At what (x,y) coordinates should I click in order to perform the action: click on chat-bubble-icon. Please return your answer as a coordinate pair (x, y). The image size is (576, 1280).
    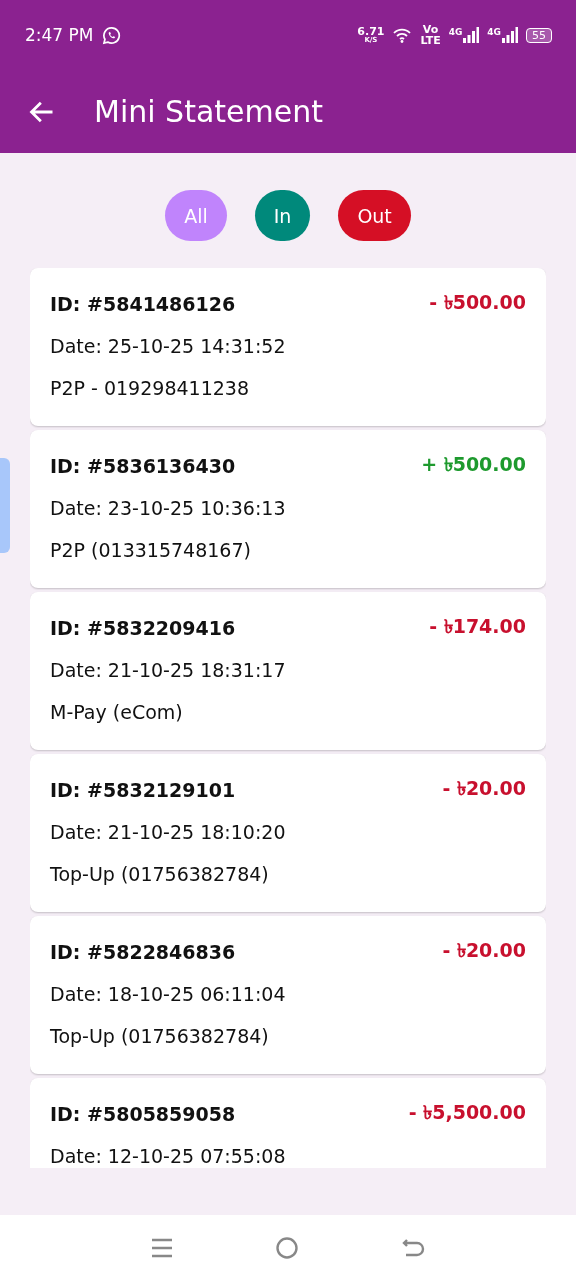
    Looking at the image, I should click on (111, 35).